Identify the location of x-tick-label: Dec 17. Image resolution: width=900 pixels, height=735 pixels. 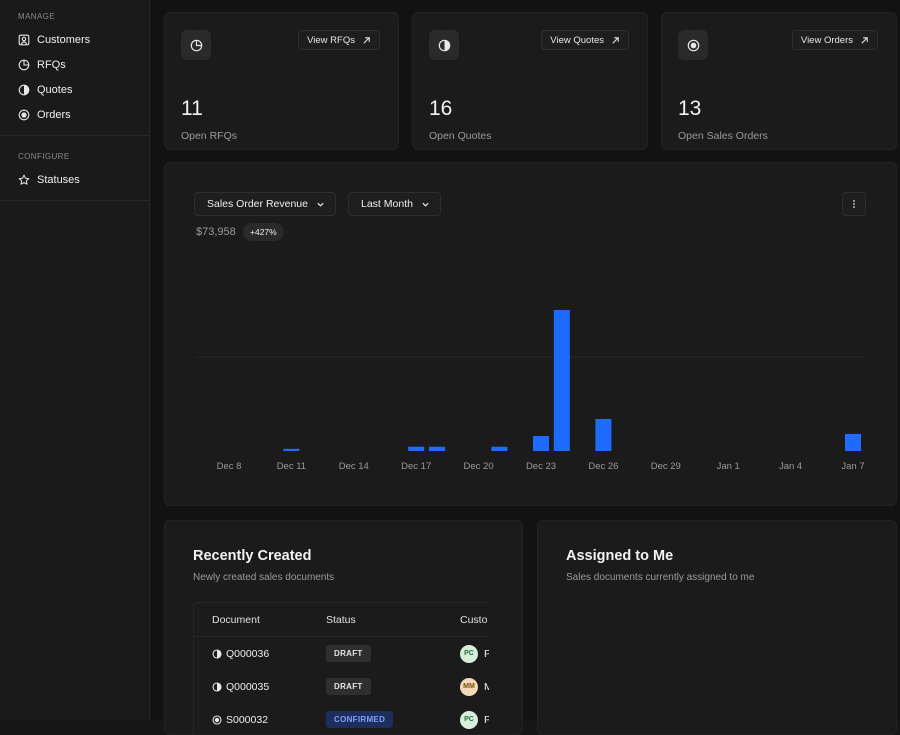
(416, 466).